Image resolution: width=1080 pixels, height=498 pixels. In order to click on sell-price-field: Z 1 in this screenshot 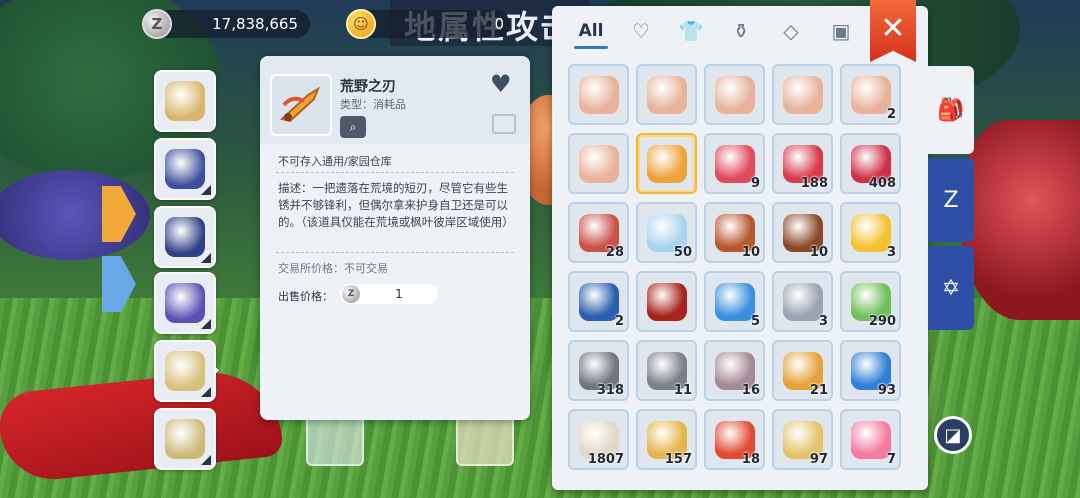, I will do `click(389, 294)`.